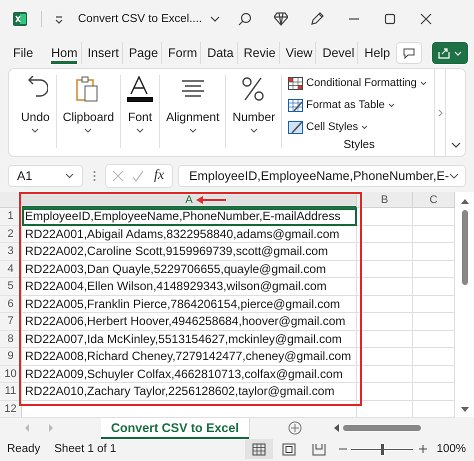  Describe the element at coordinates (11, 409) in the screenshot. I see `row-header: 12` at that location.